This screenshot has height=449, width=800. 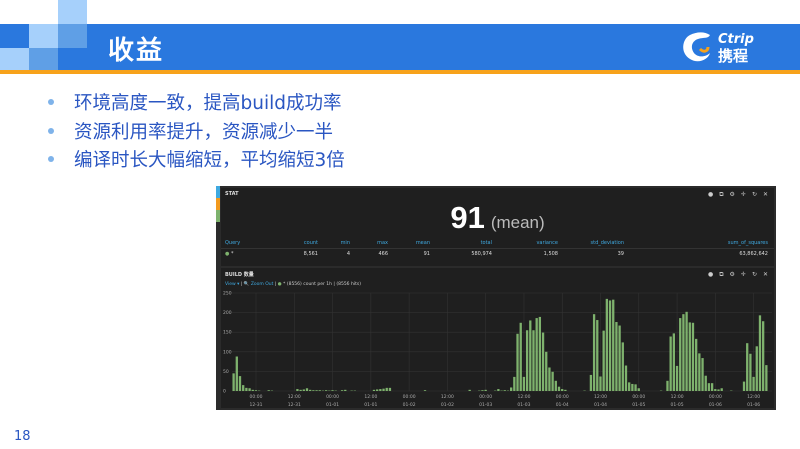 I want to click on color-strip, so click(x=218, y=204).